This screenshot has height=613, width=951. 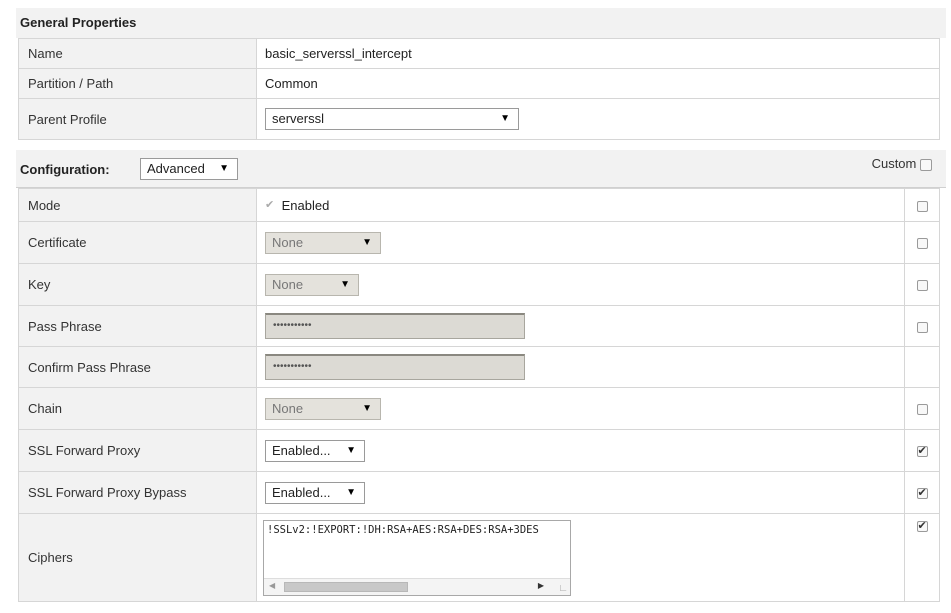 I want to click on chain-value: None, so click(x=288, y=408).